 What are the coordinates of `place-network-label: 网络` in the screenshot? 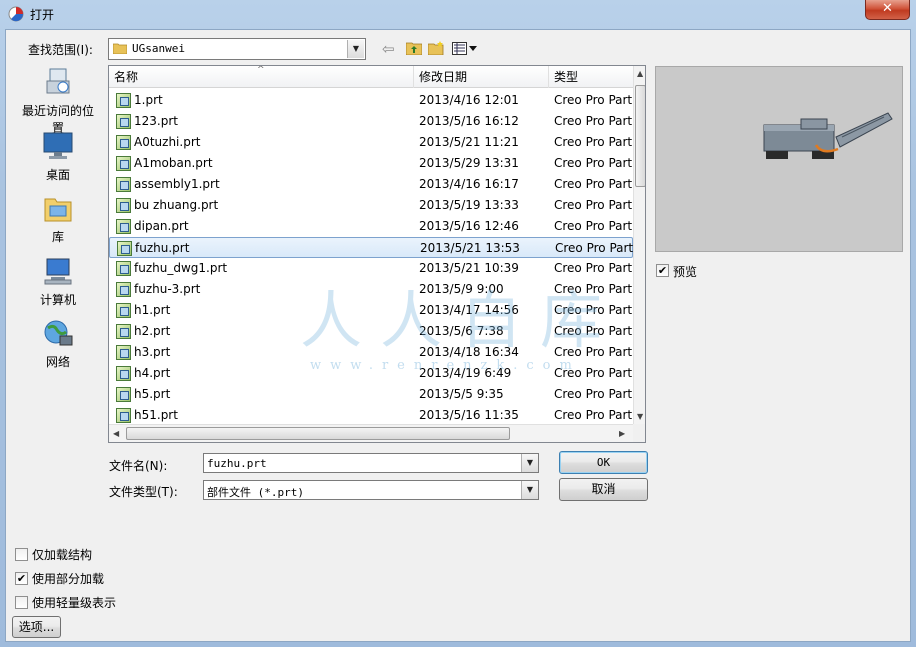 It's located at (57, 362).